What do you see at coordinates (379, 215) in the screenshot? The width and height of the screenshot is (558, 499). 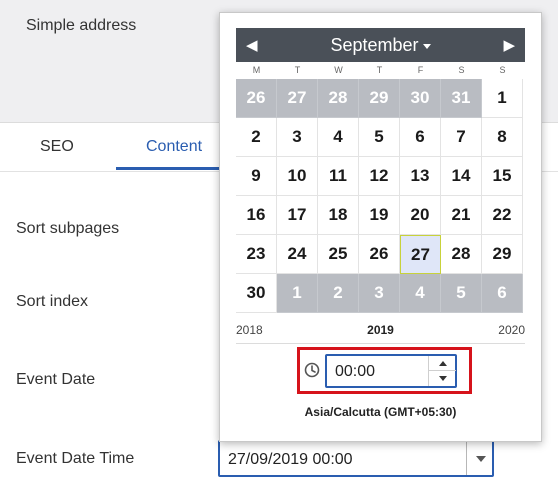 I see `day-cell: 19` at bounding box center [379, 215].